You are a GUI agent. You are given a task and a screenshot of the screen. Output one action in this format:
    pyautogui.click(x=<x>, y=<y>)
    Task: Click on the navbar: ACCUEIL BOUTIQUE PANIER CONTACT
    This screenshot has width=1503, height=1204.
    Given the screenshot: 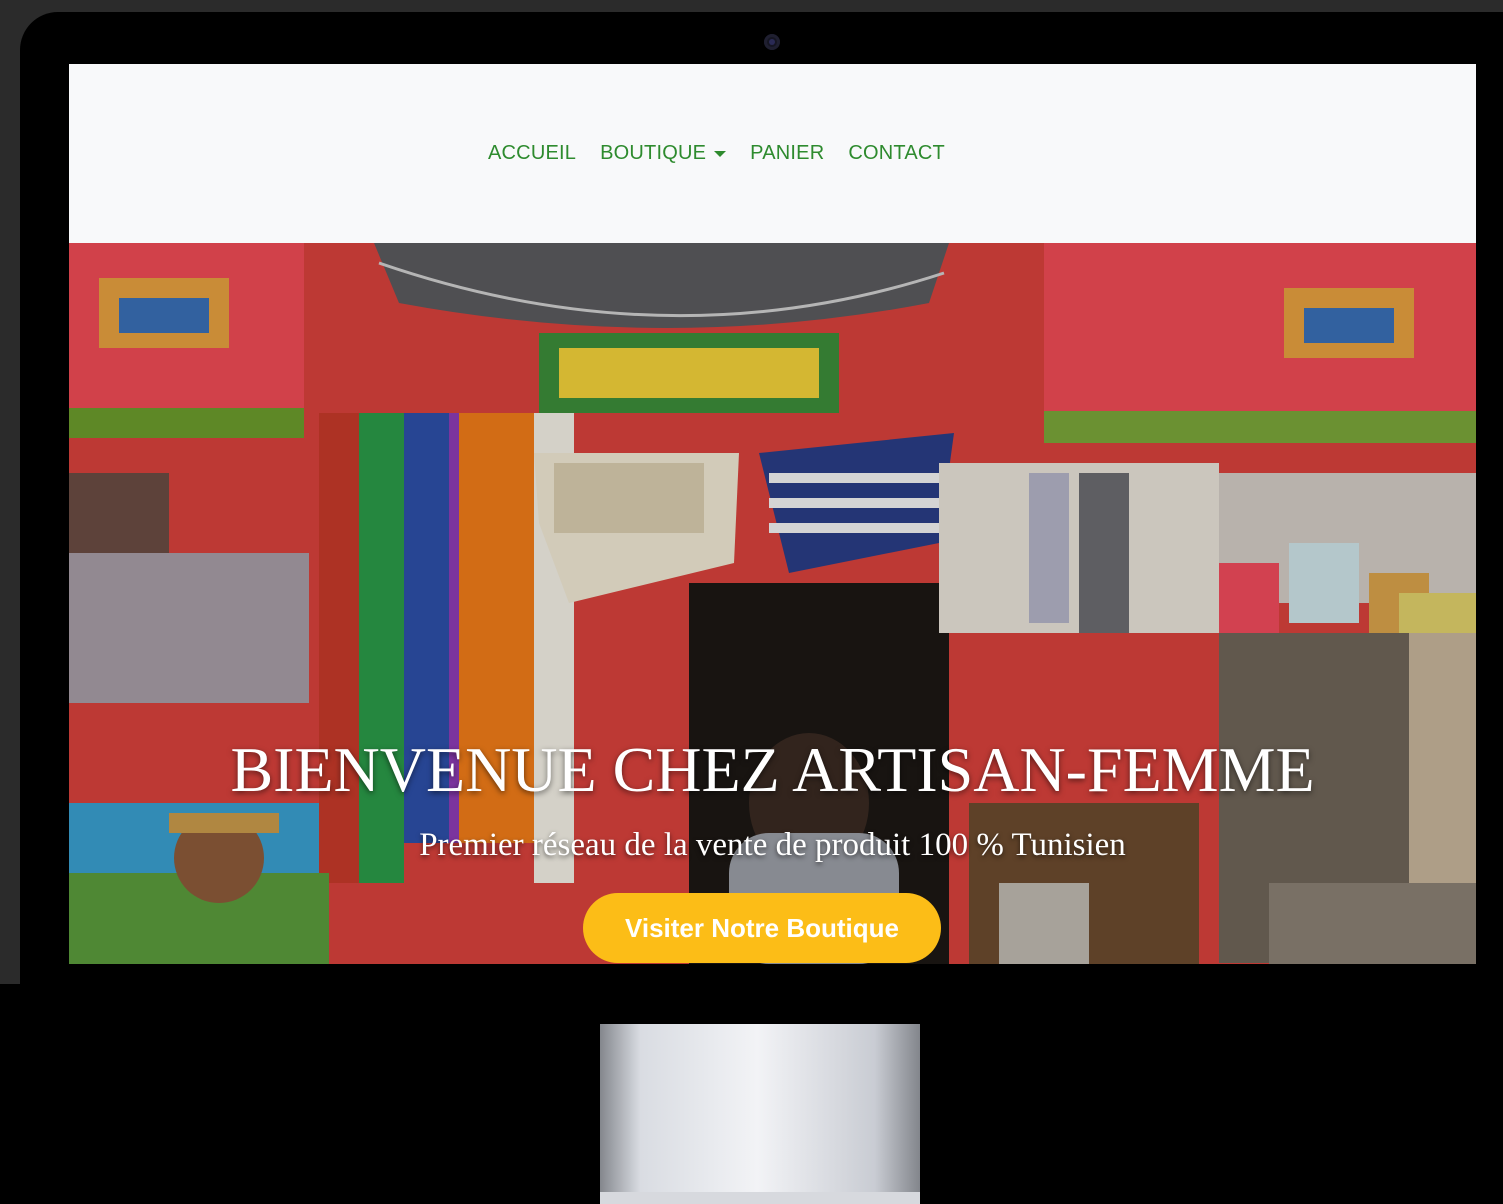 What is the action you would take?
    pyautogui.click(x=772, y=153)
    